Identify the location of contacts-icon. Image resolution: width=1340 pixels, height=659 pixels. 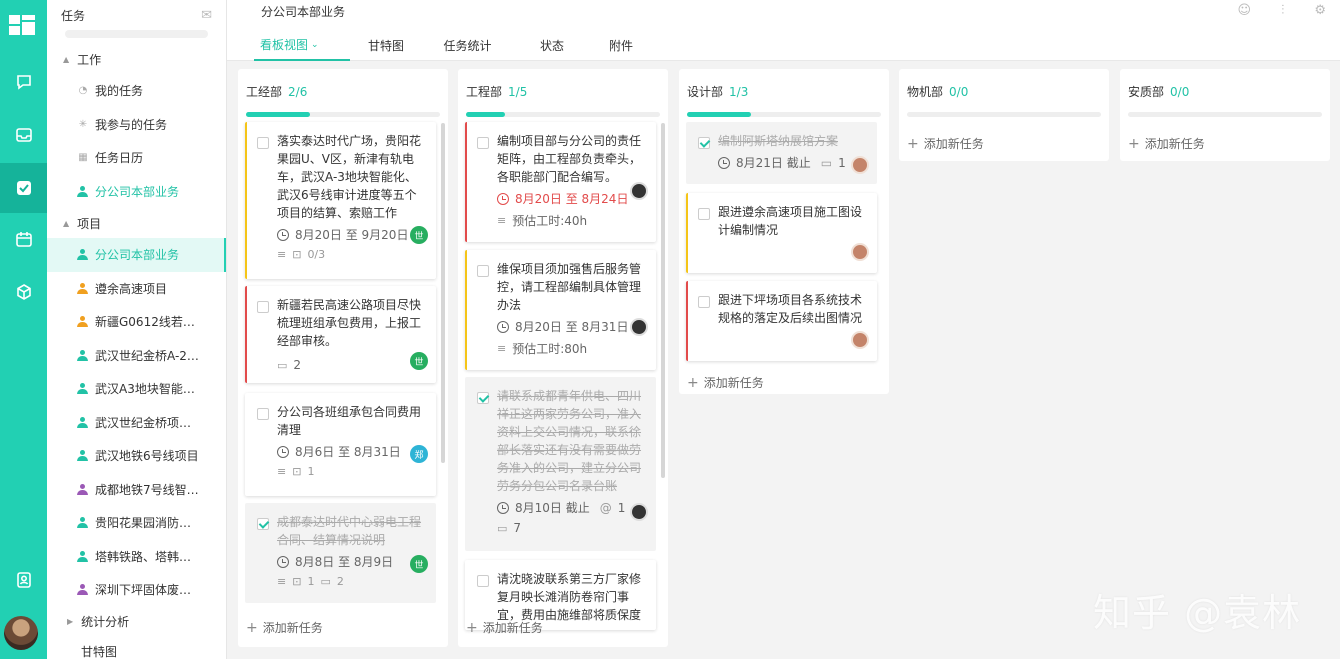
(23, 580).